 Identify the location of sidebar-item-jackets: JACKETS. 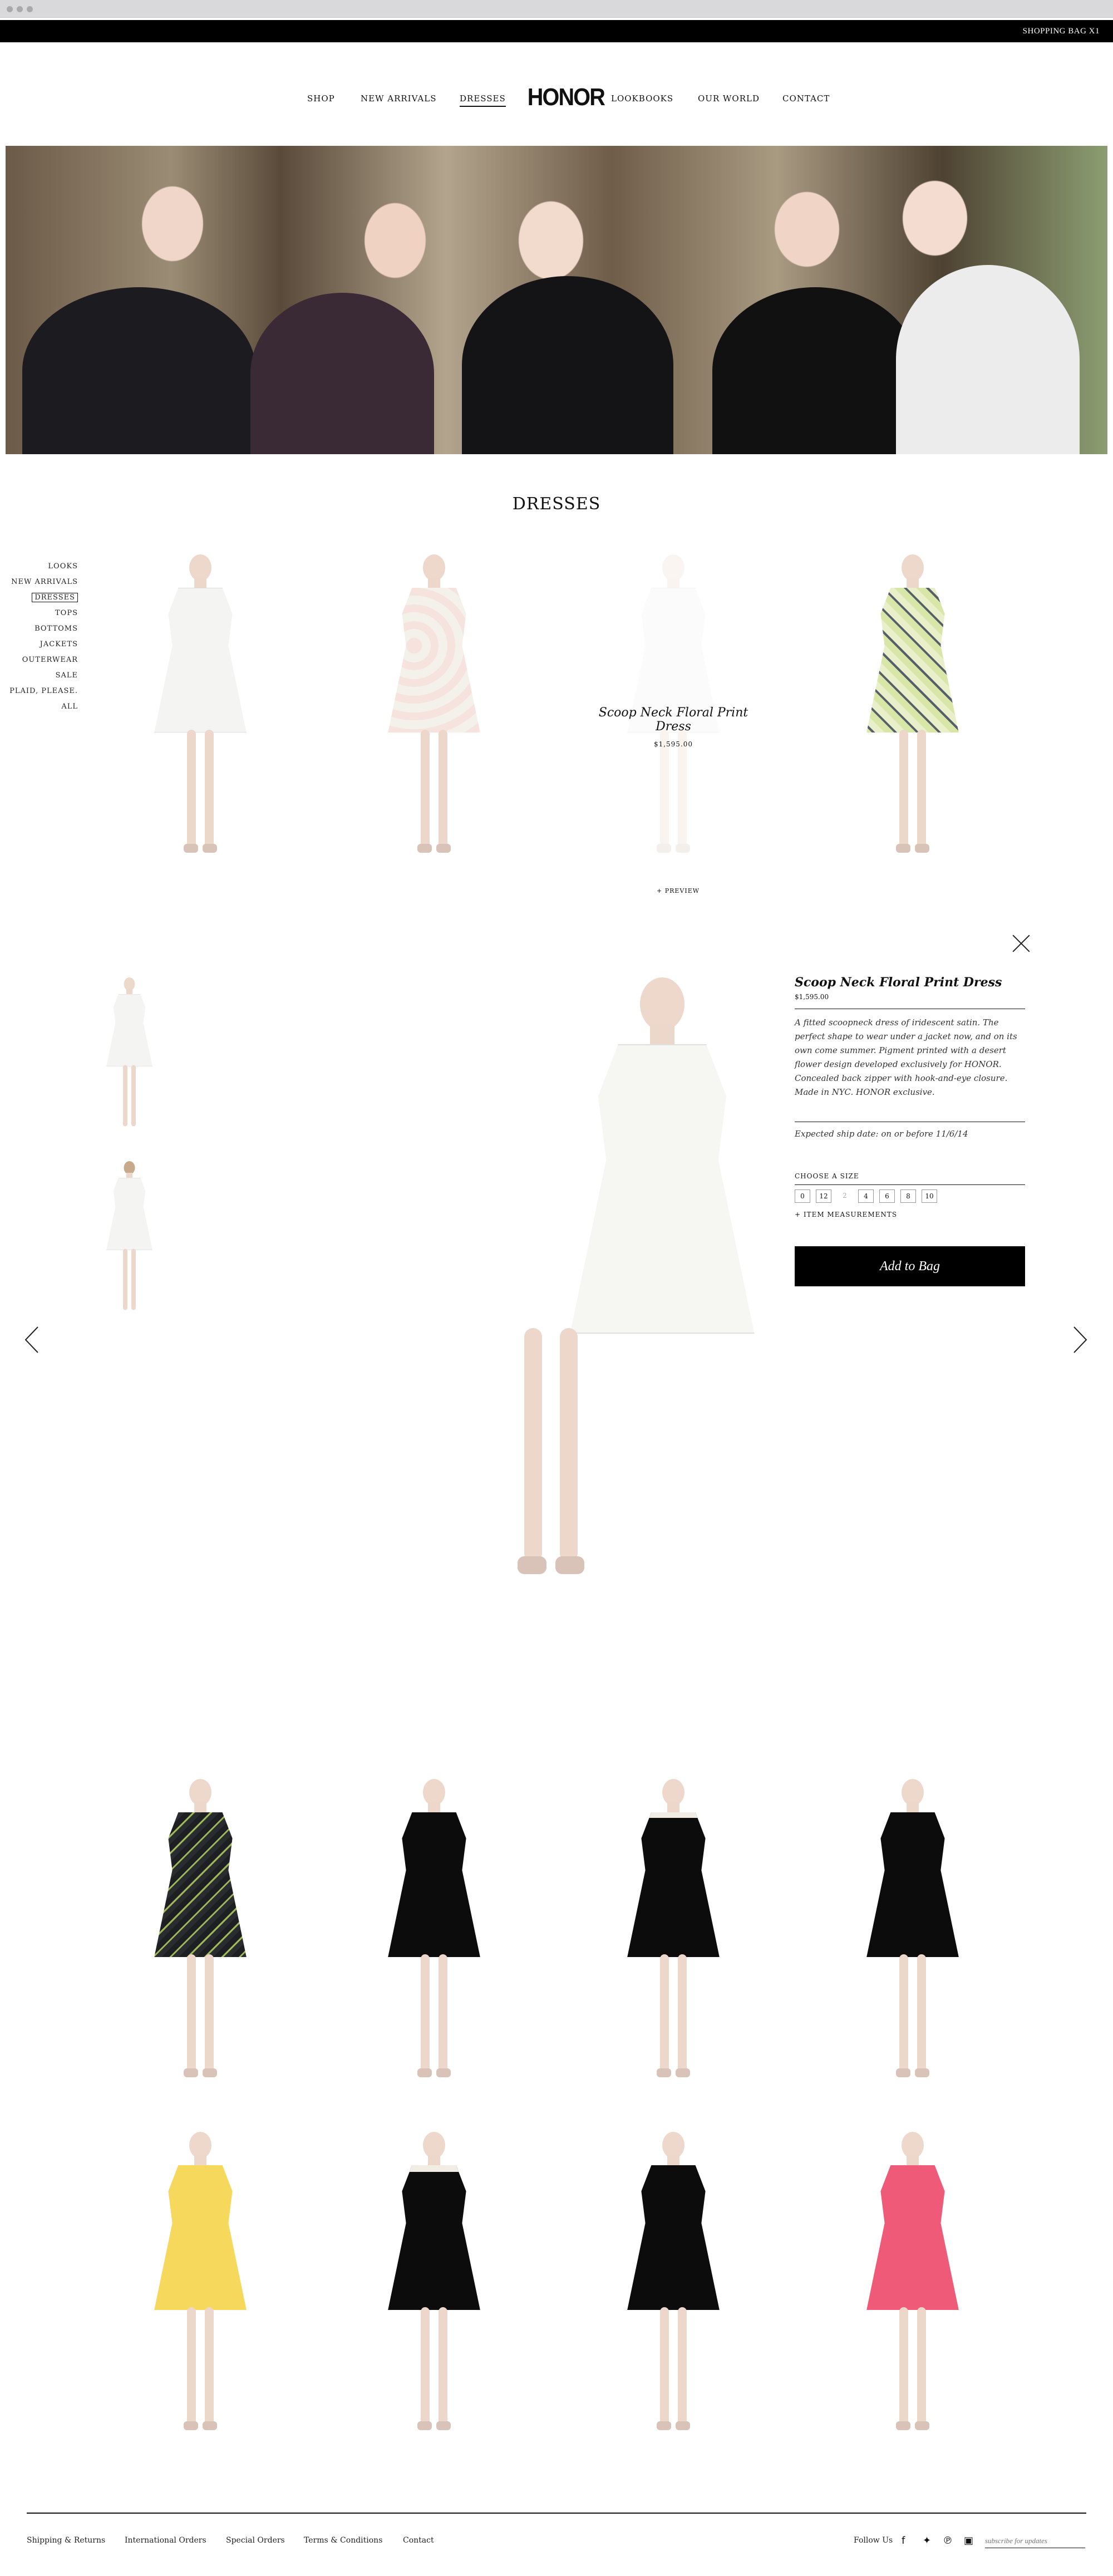
(43, 644).